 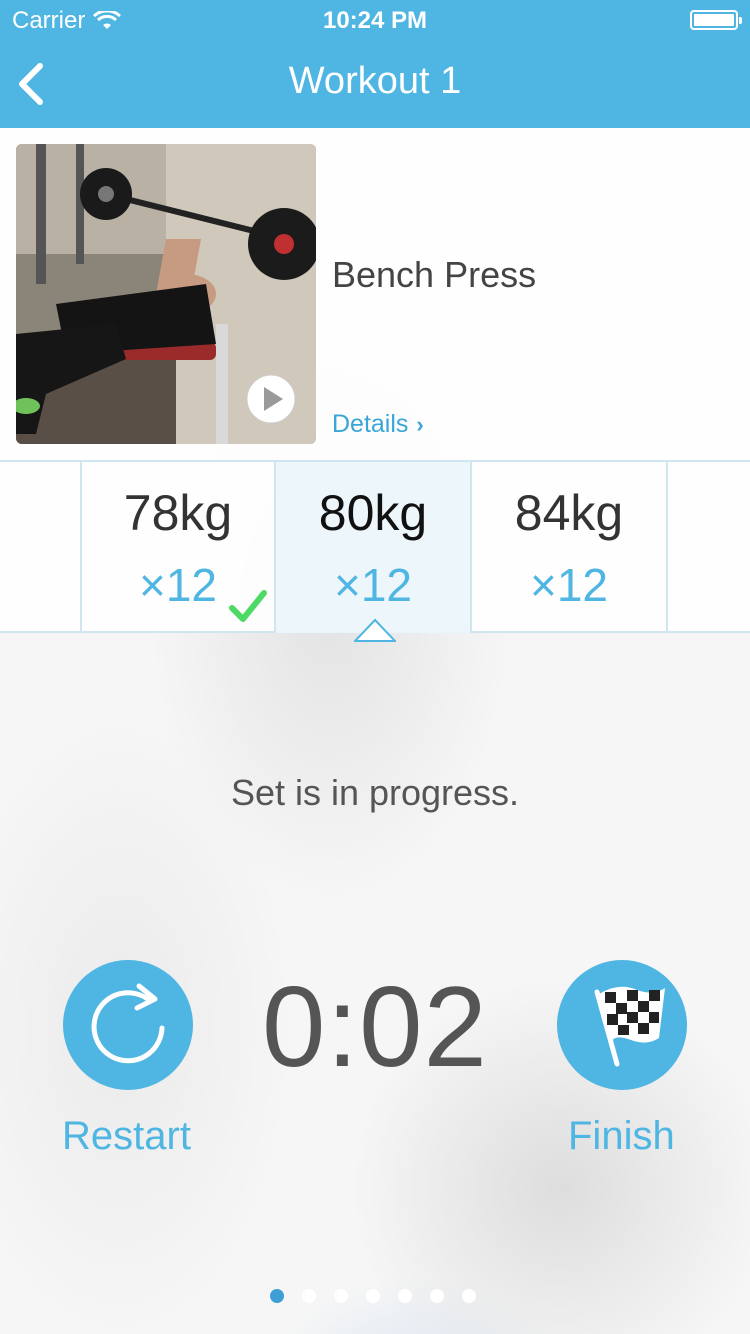 I want to click on battery-icon, so click(x=716, y=20).